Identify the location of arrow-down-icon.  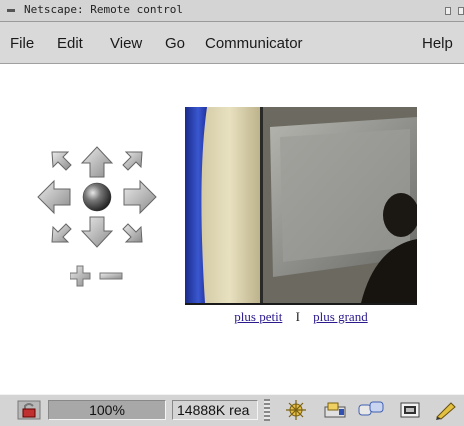
(97, 232).